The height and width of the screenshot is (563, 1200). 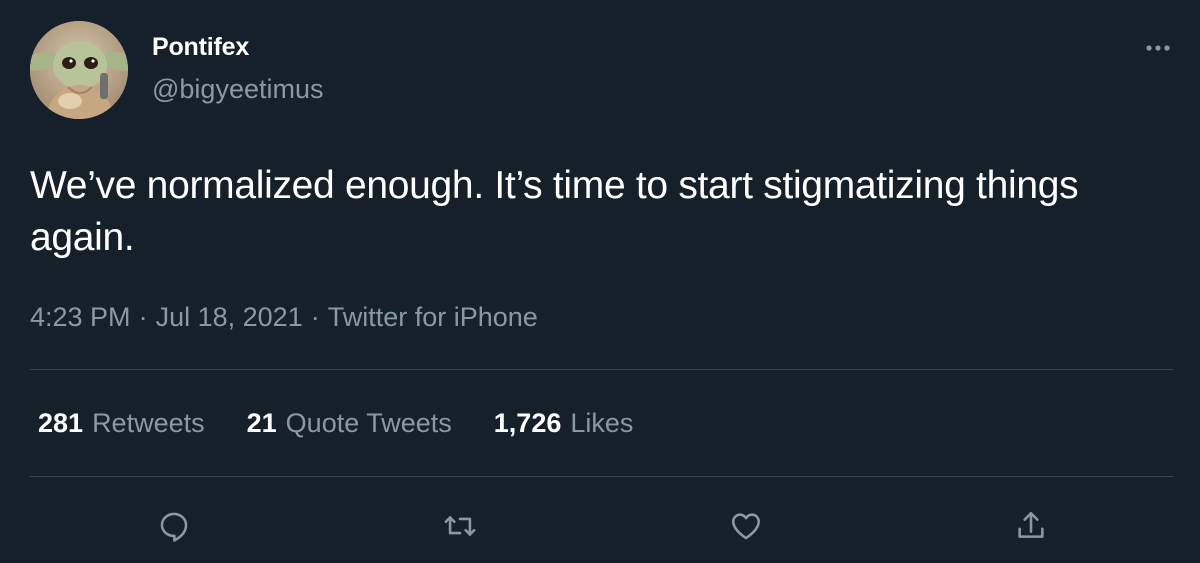 I want to click on retweet-button, so click(x=460, y=526).